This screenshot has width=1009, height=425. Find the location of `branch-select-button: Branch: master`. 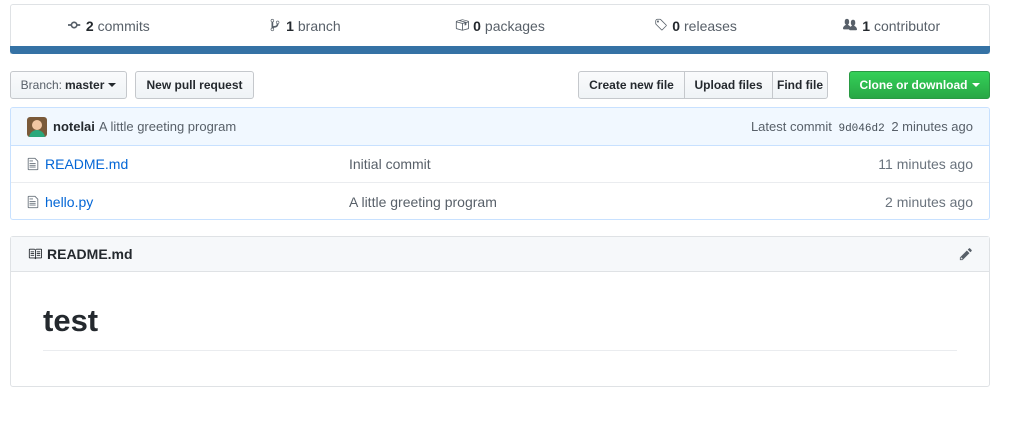

branch-select-button: Branch: master is located at coordinates (68, 85).